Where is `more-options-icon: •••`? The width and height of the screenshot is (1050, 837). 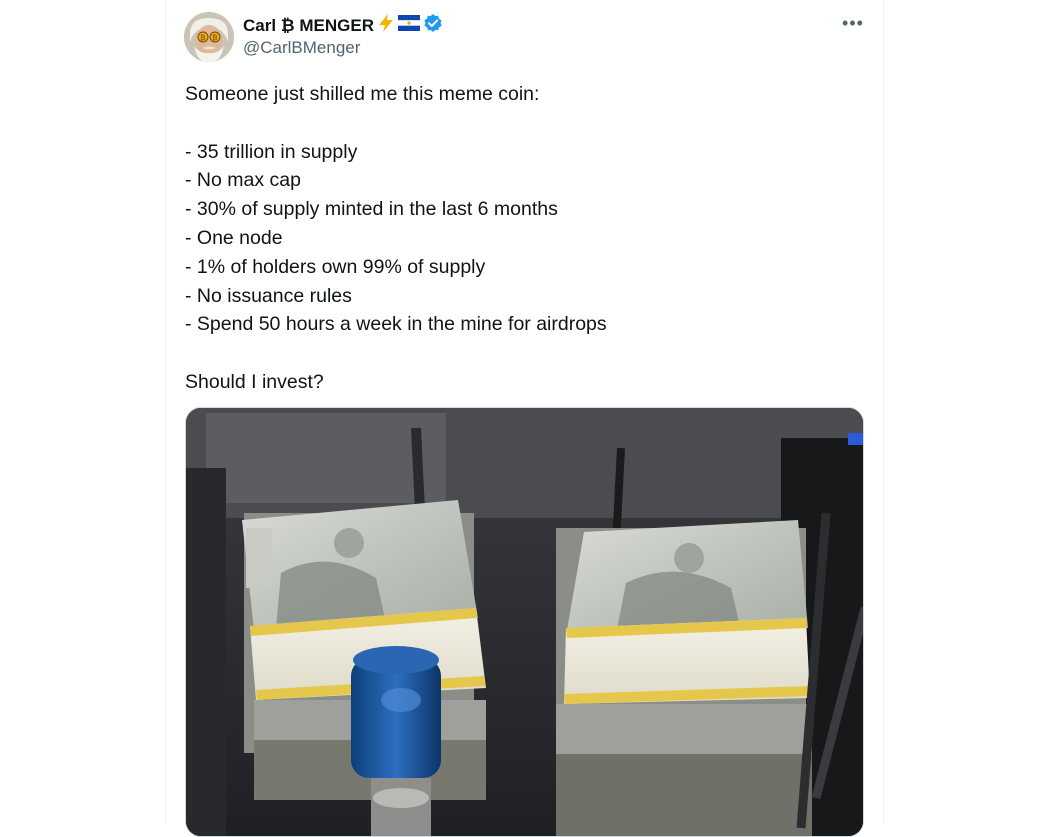 more-options-icon: ••• is located at coordinates (853, 23).